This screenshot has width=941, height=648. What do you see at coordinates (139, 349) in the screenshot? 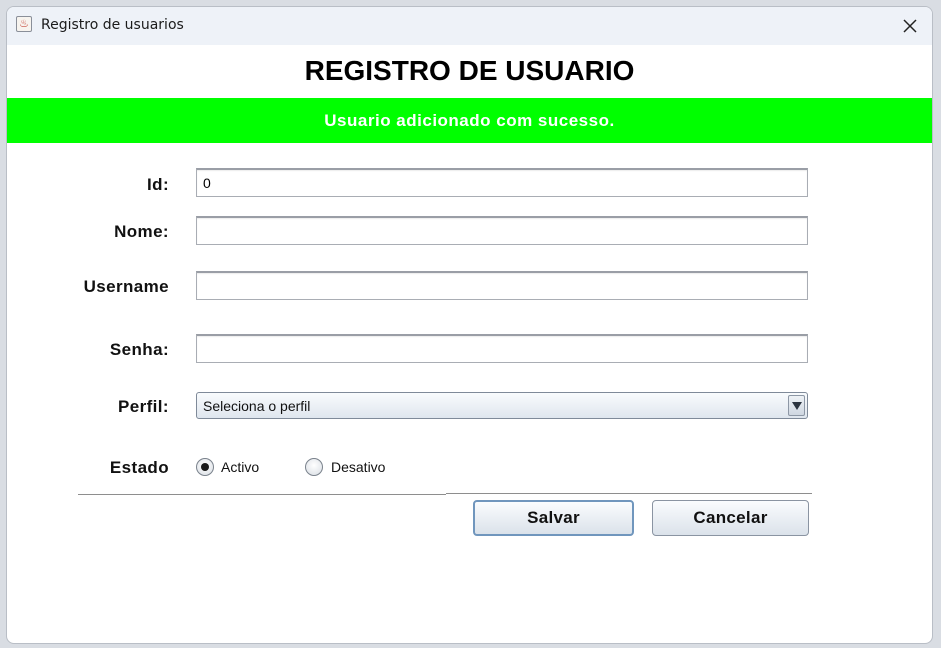
I see `senha-label: Senha:` at bounding box center [139, 349].